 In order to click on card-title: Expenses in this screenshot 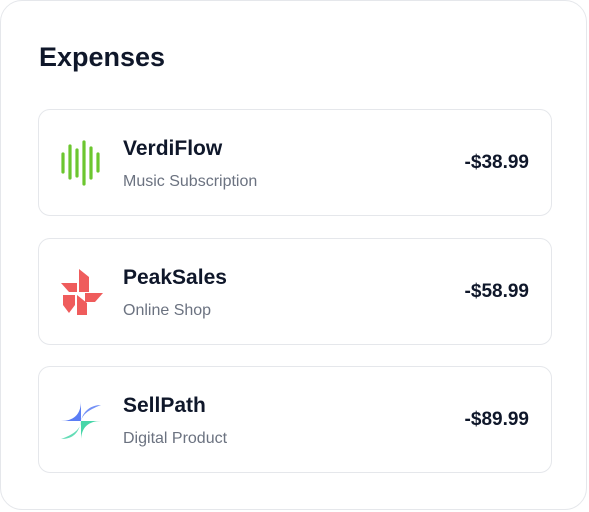, I will do `click(102, 57)`.